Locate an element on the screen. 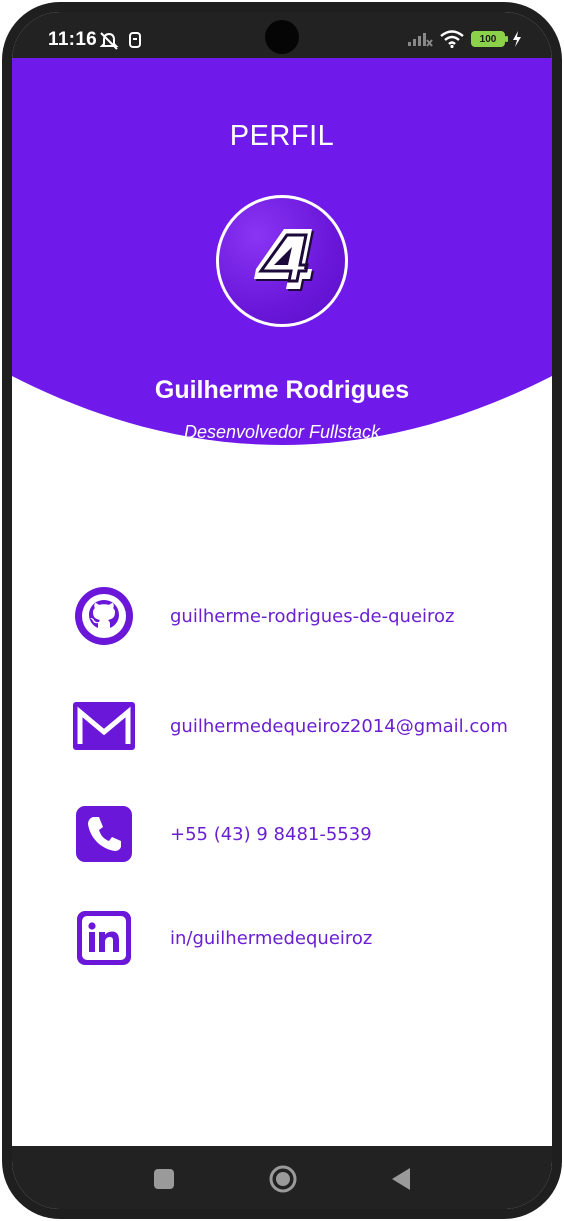 Image resolution: width=564 pixels, height=1221 pixels. contact-phone: +55 (43) 9 8481-5539 is located at coordinates (302, 834).